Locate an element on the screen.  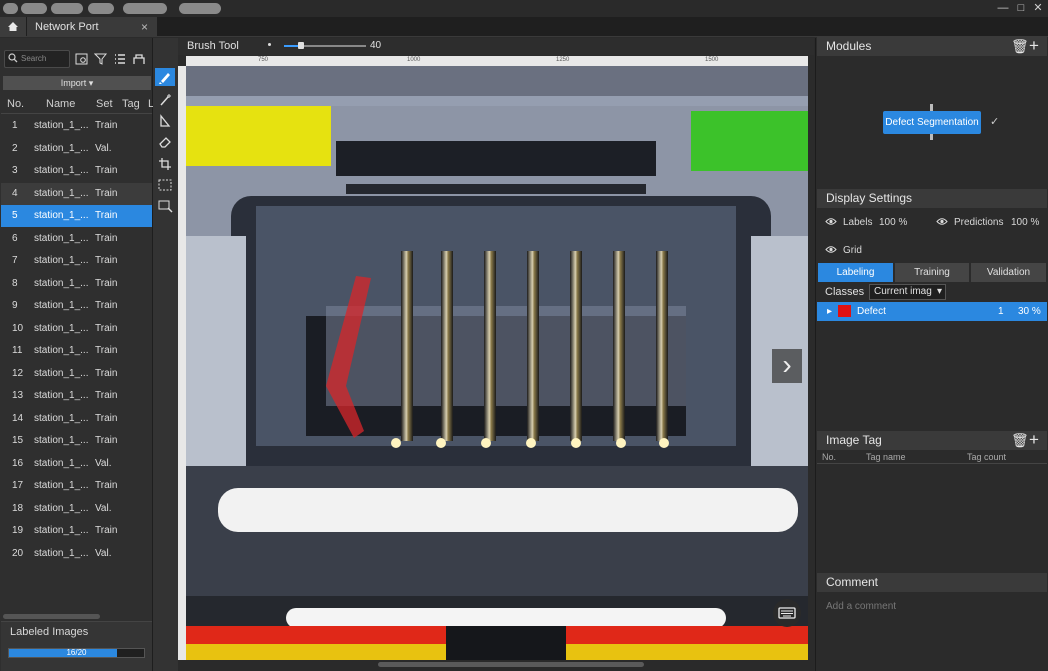
home-tab is located at coordinates (13, 27).